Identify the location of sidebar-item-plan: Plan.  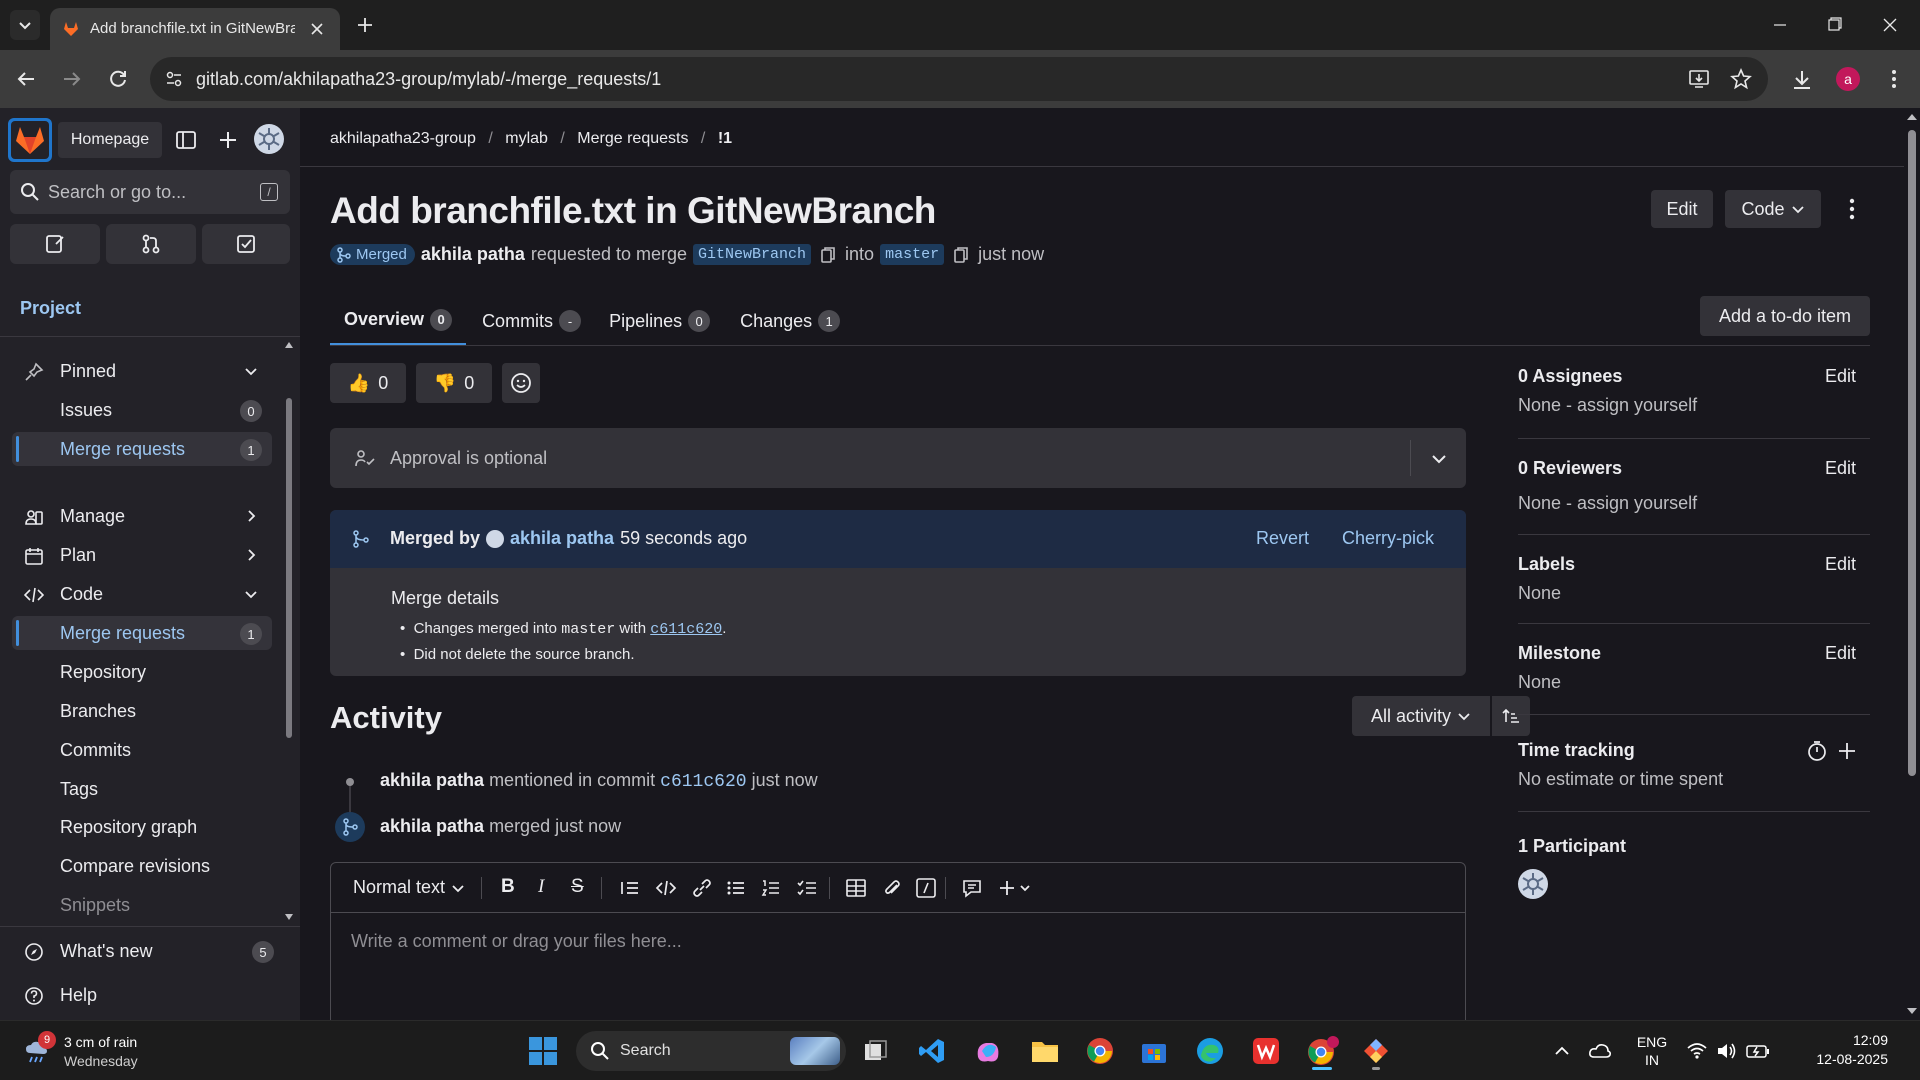
(142, 555).